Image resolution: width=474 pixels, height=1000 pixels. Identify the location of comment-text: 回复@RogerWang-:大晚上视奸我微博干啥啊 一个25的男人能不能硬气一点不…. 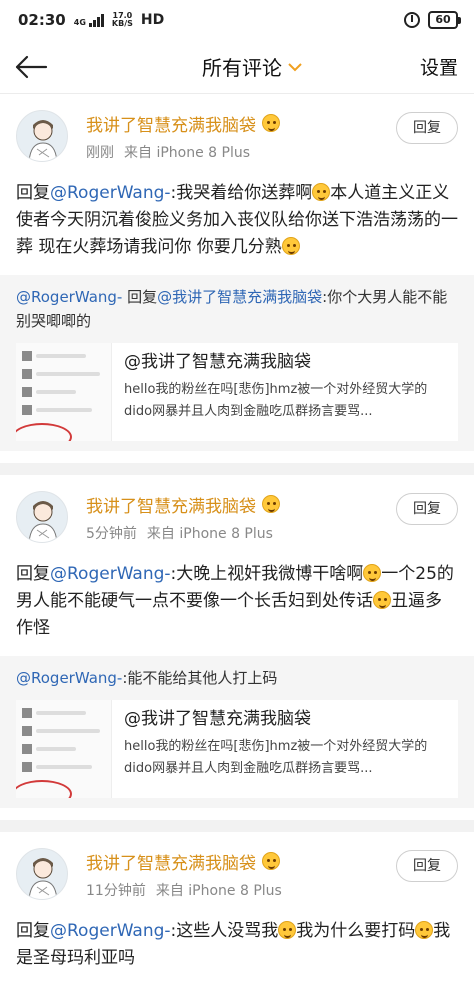
(235, 601).